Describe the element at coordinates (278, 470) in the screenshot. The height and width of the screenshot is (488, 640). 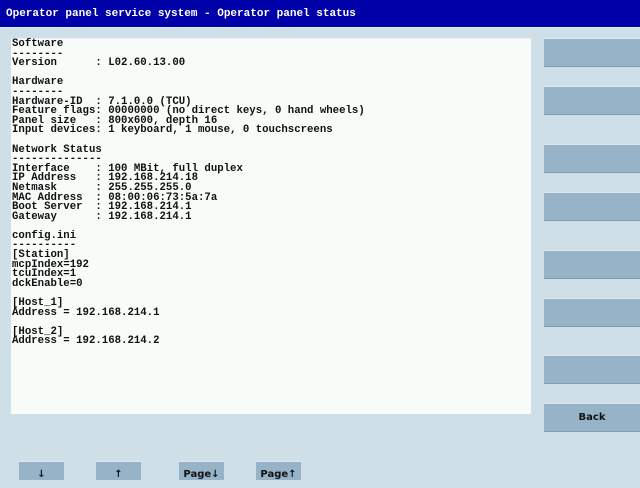
I see `page-up-button: Page↑` at that location.